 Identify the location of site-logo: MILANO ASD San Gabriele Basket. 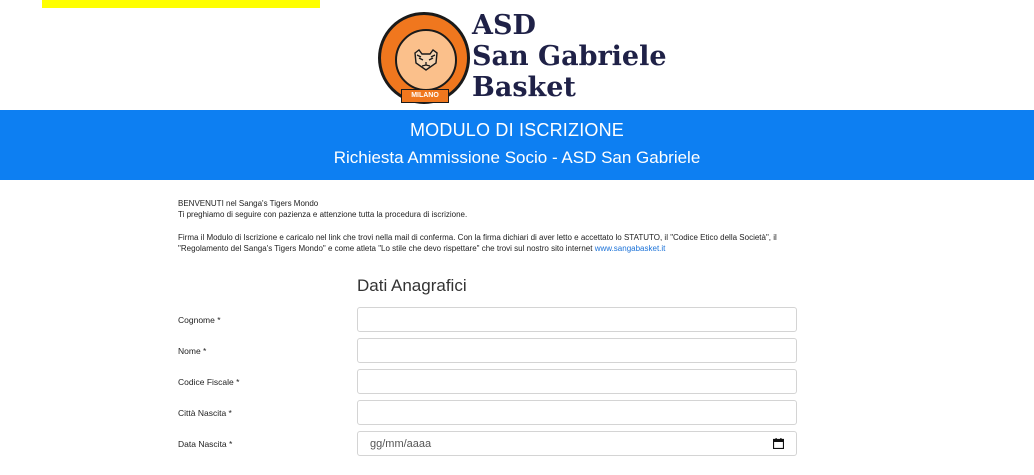
(528, 60).